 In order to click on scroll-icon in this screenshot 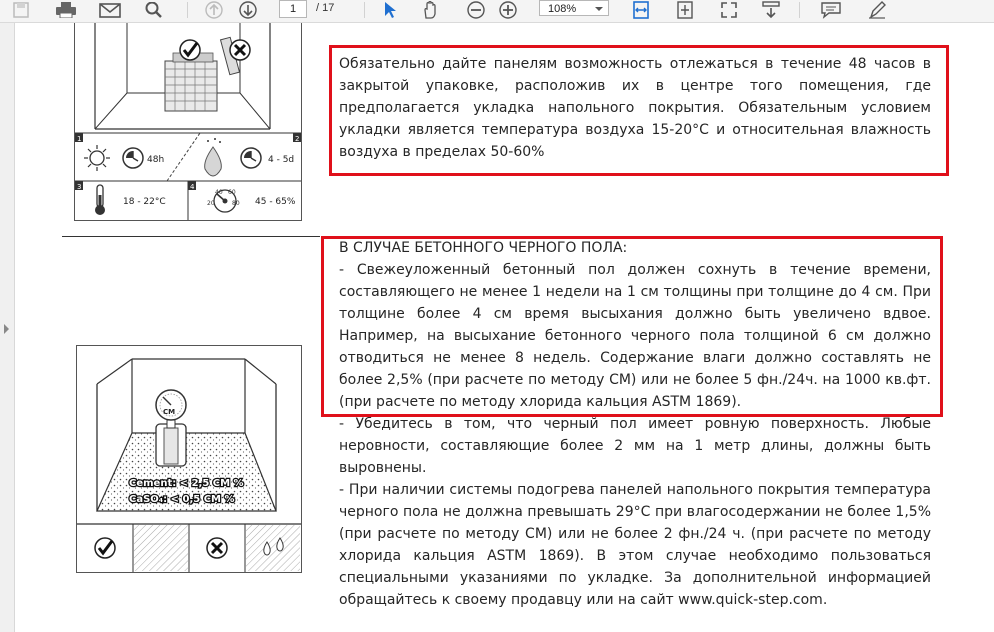, I will do `click(771, 10)`.